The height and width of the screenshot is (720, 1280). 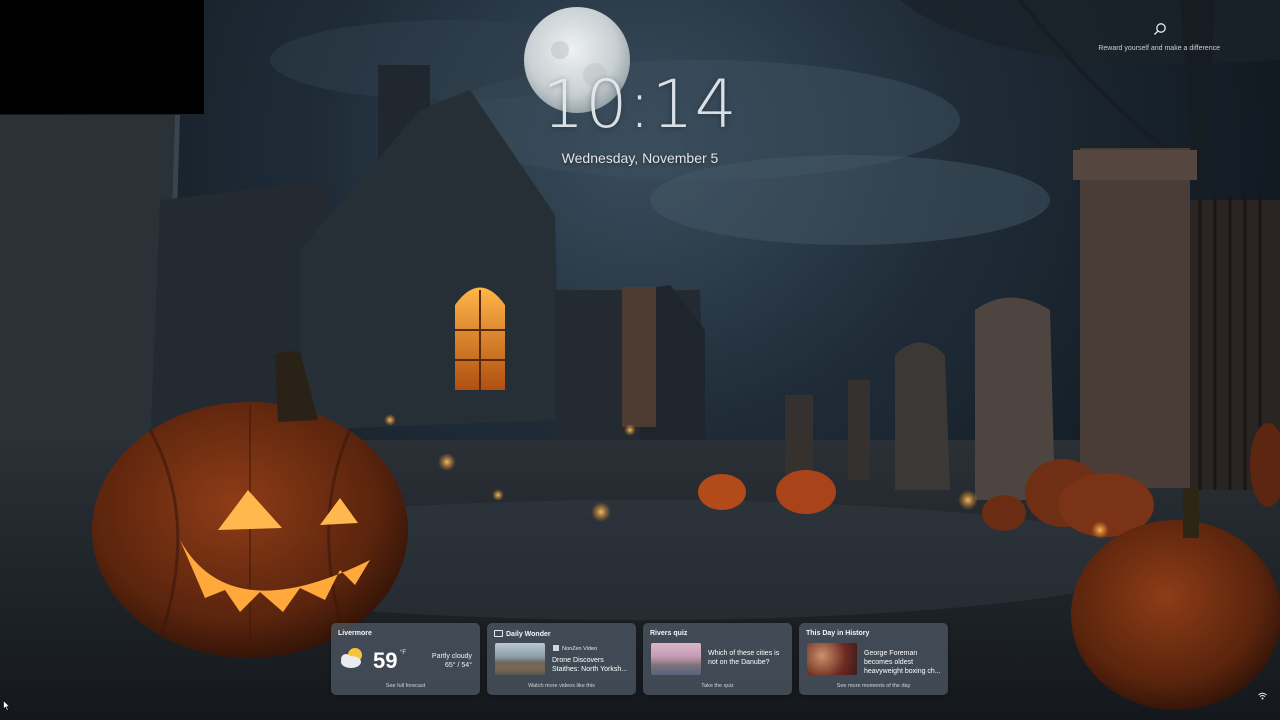 What do you see at coordinates (351, 658) in the screenshot?
I see `partly-cloudy-icon` at bounding box center [351, 658].